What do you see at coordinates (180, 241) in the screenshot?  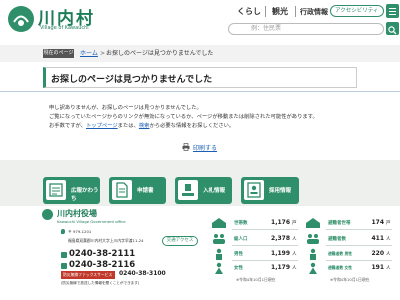 I see `access-button: 交通アクセス` at bounding box center [180, 241].